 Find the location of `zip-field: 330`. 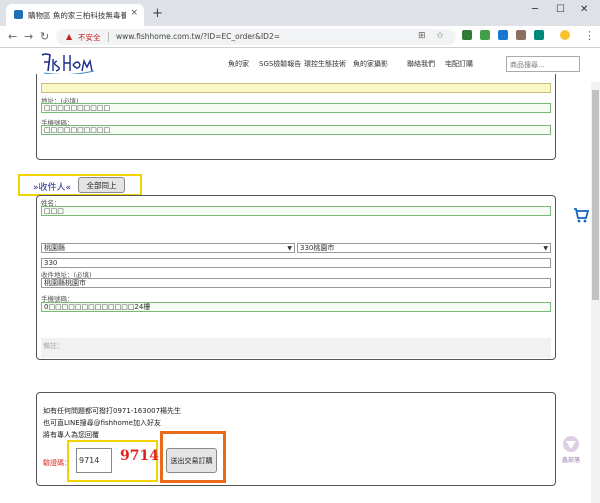

zip-field: 330 is located at coordinates (296, 263).